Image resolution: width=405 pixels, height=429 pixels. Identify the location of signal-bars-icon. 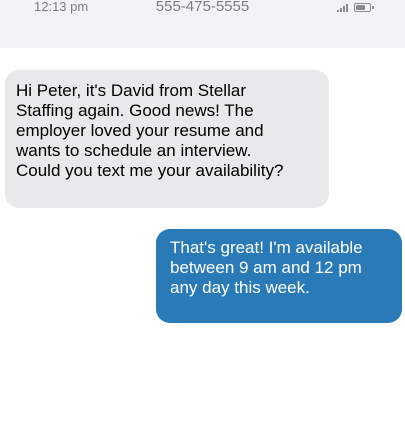
(342, 8).